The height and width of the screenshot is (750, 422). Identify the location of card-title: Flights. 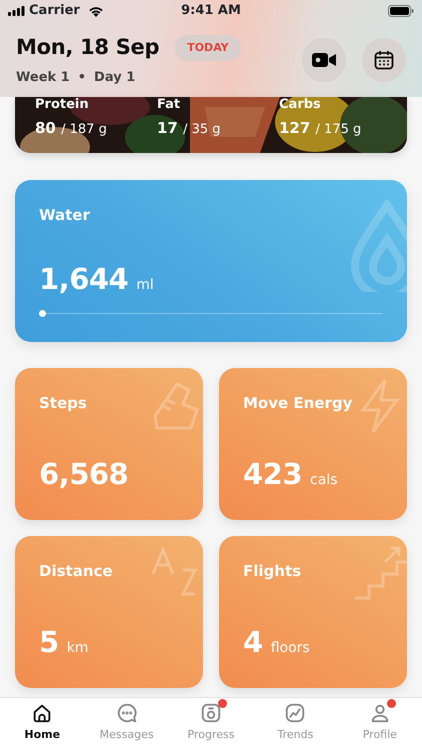
(272, 571).